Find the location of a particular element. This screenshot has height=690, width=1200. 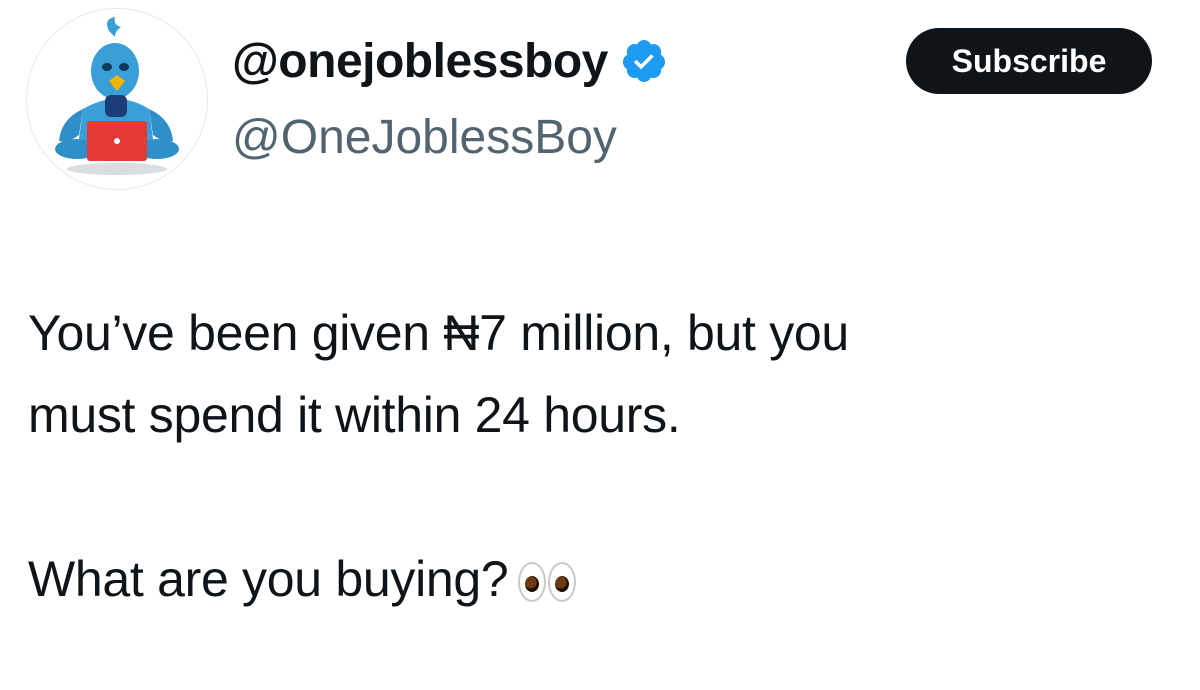

subscribe-button: Subscribe is located at coordinates (1029, 61).